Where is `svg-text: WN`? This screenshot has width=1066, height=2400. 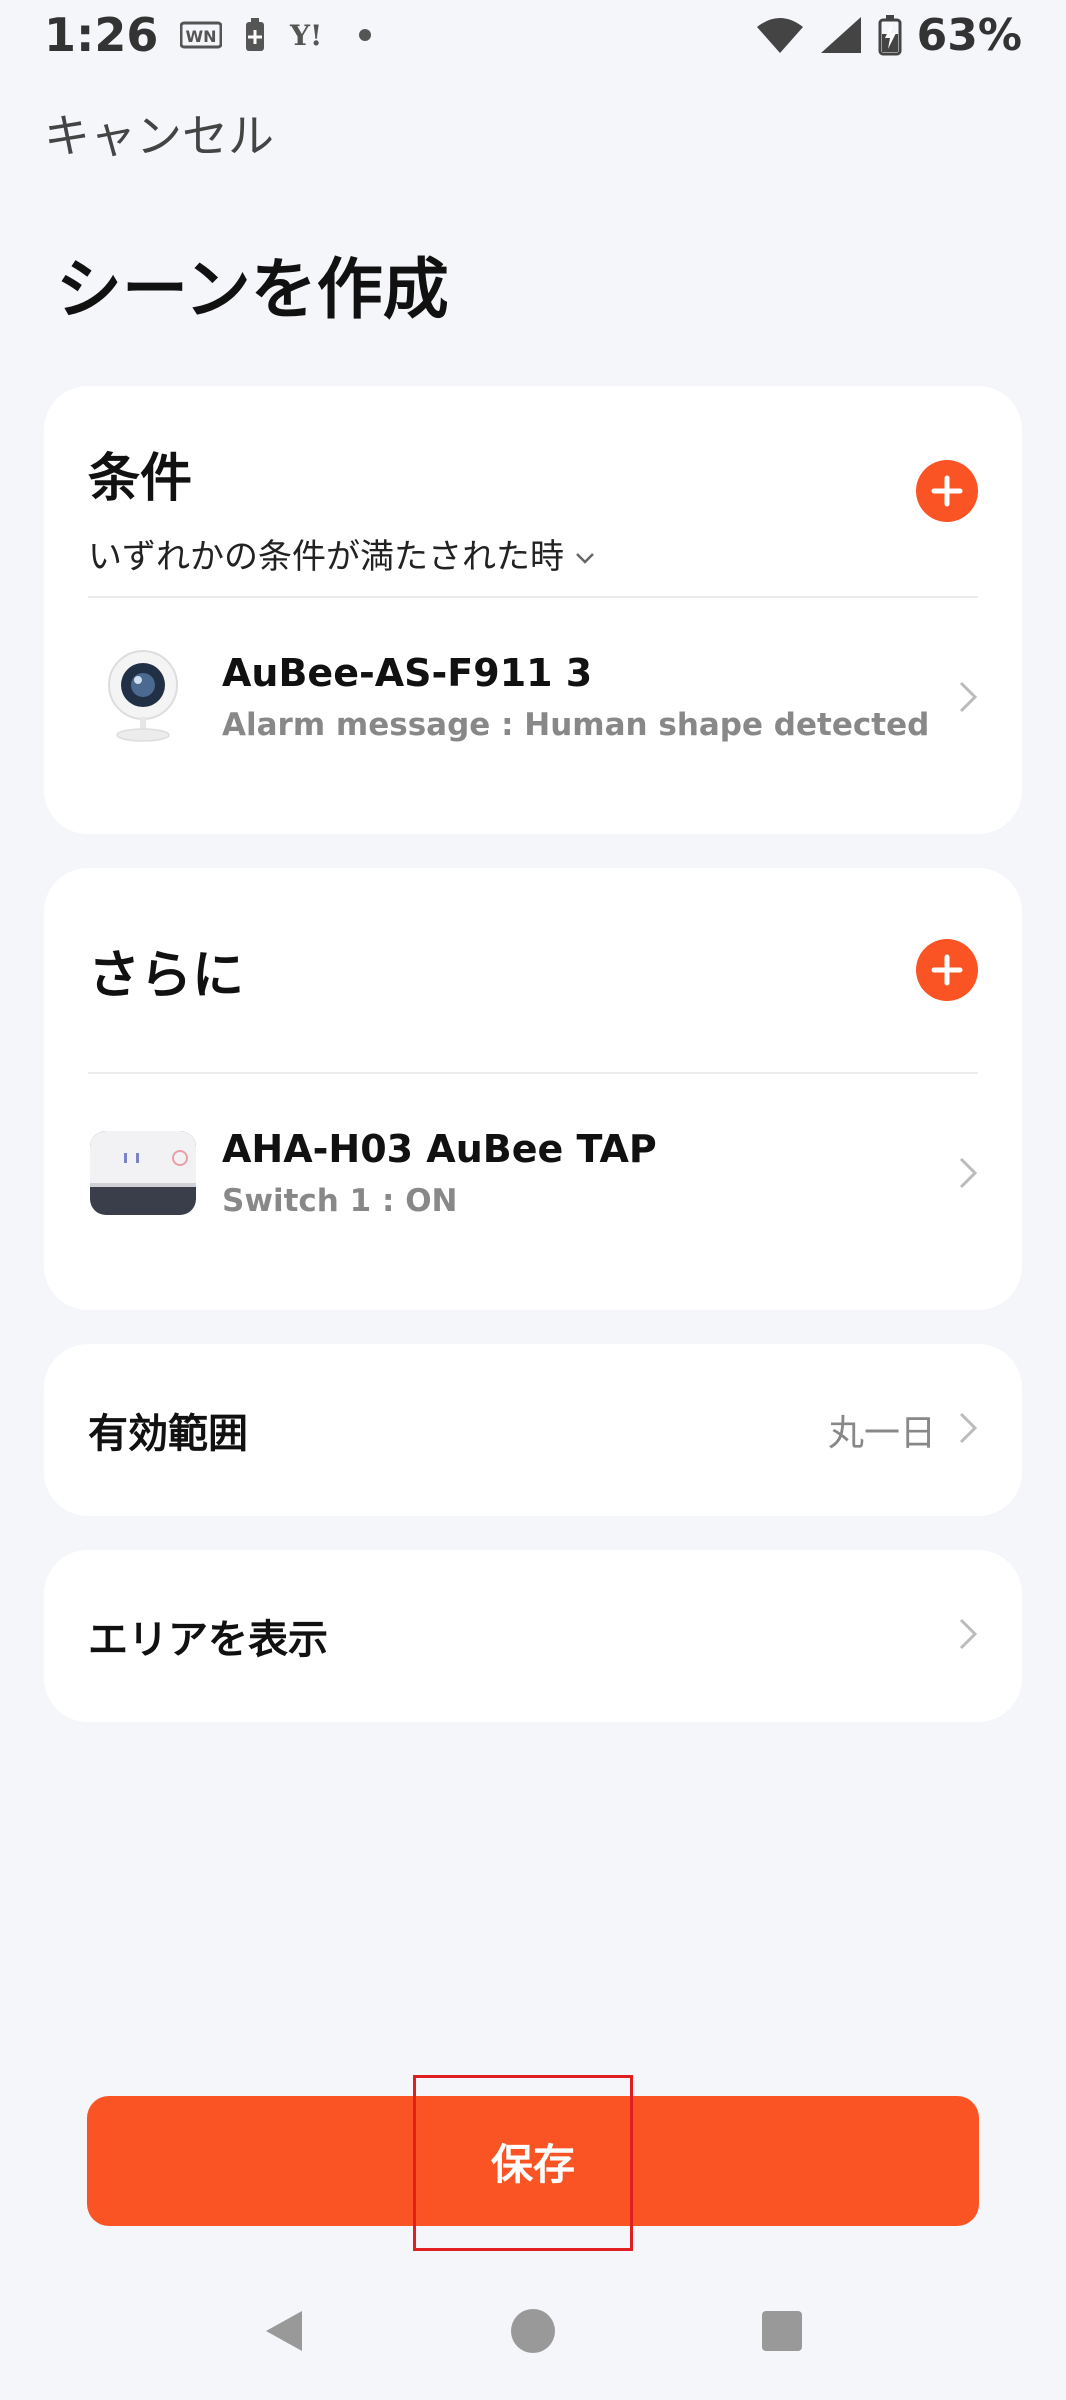
svg-text: WN is located at coordinates (201, 36).